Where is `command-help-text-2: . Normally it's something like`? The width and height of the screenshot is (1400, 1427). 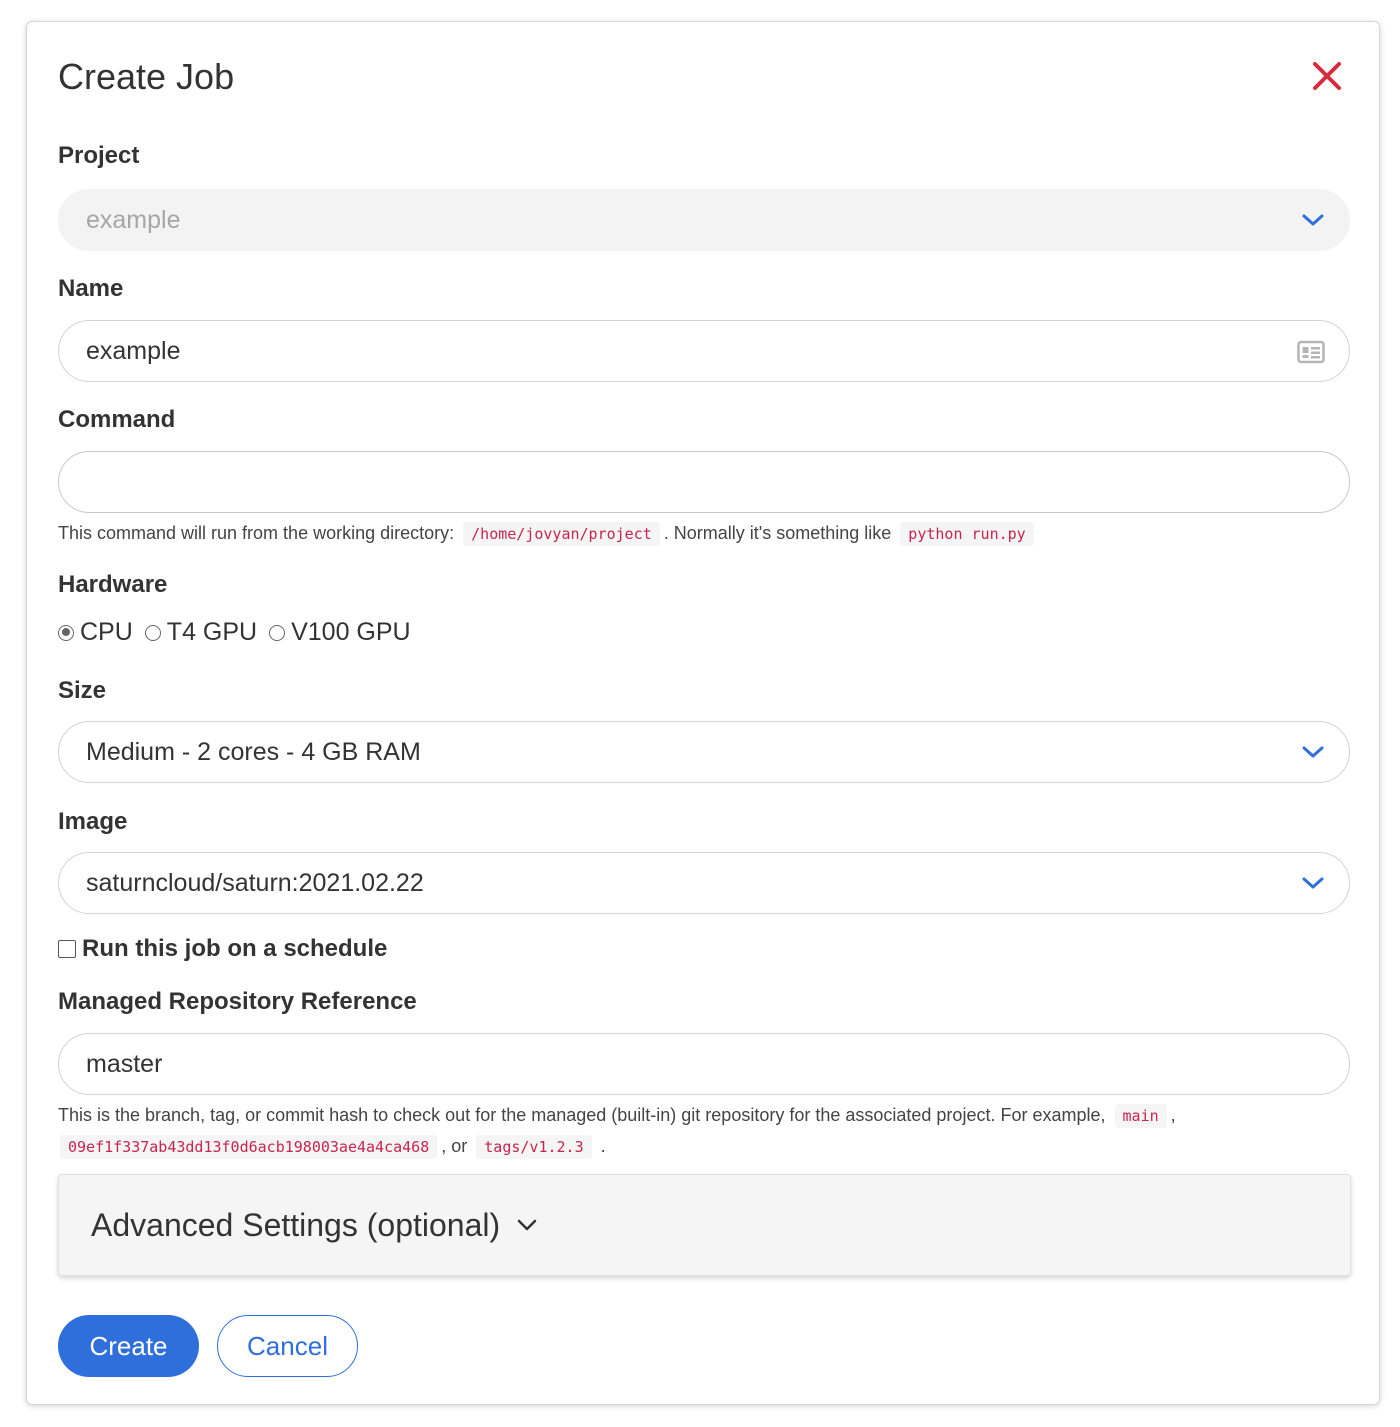 command-help-text-2: . Normally it's something like is located at coordinates (777, 533).